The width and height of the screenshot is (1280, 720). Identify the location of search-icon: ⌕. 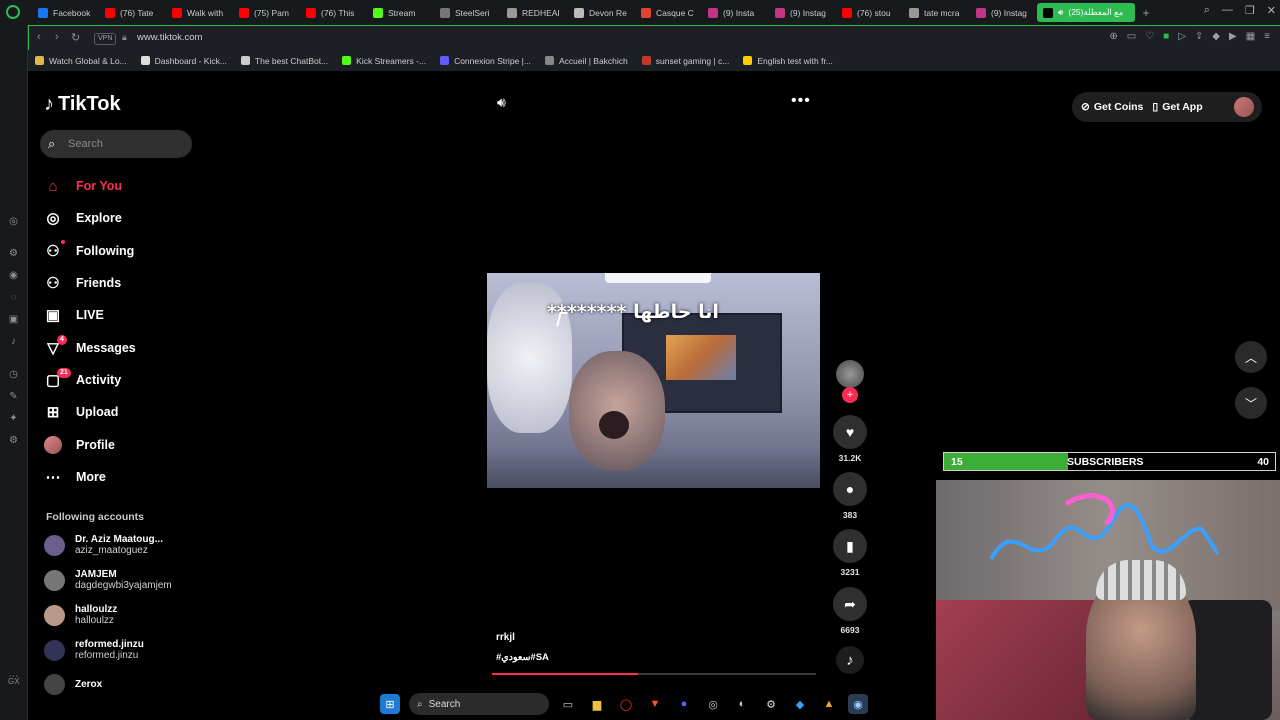
(51, 144).